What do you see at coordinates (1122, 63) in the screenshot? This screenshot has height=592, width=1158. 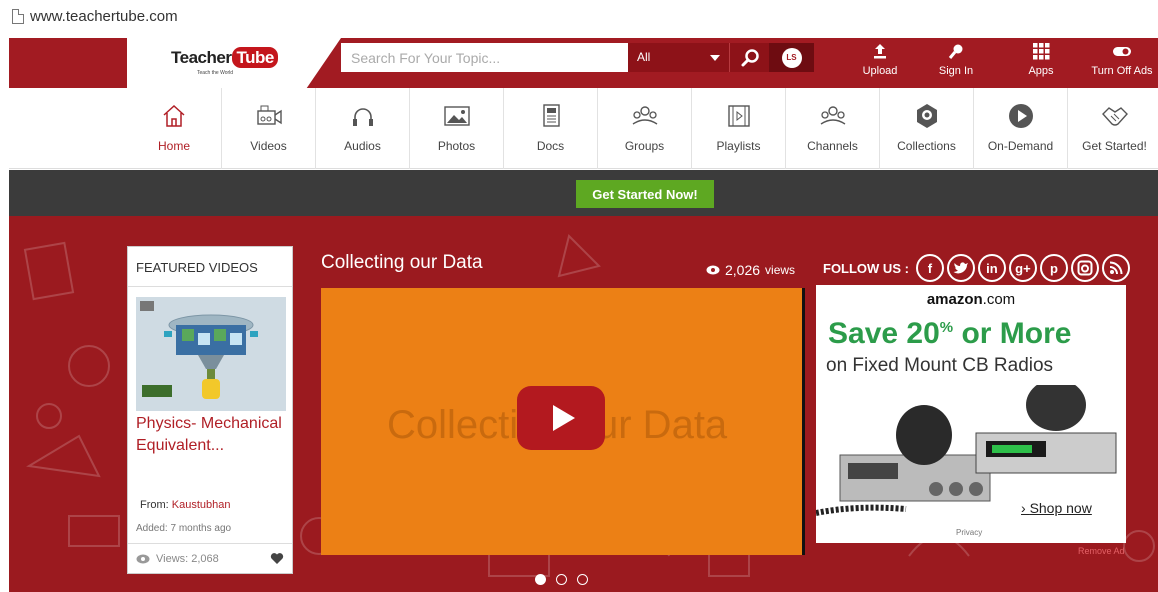 I see `turn-off-ads-toggle: Turn Off Ads` at bounding box center [1122, 63].